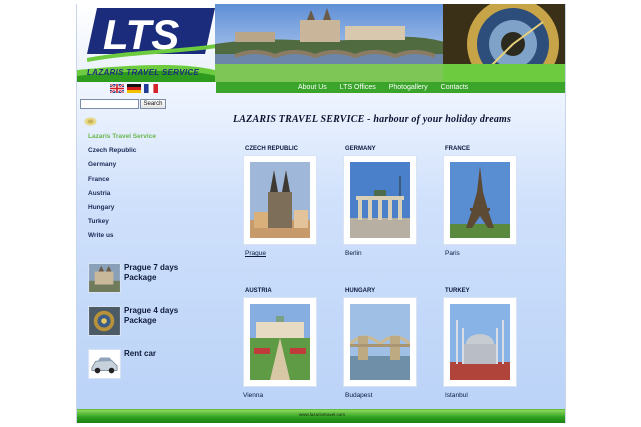 The width and height of the screenshot is (641, 427). Describe the element at coordinates (272, 149) in the screenshot. I see `country-label: CZECH REPUBLIC` at that location.